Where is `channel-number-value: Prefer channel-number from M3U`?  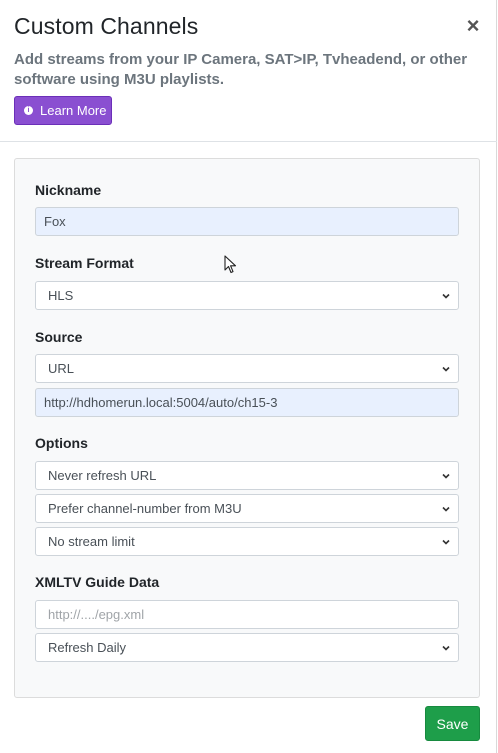
channel-number-value: Prefer channel-number from M3U is located at coordinates (145, 508).